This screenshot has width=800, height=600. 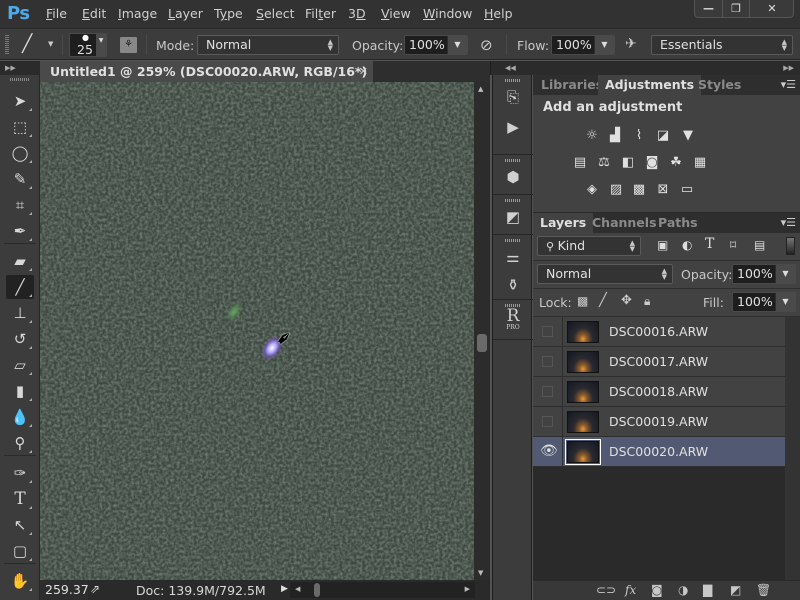 I want to click on color-balance-icon: ⚖, so click(x=604, y=162).